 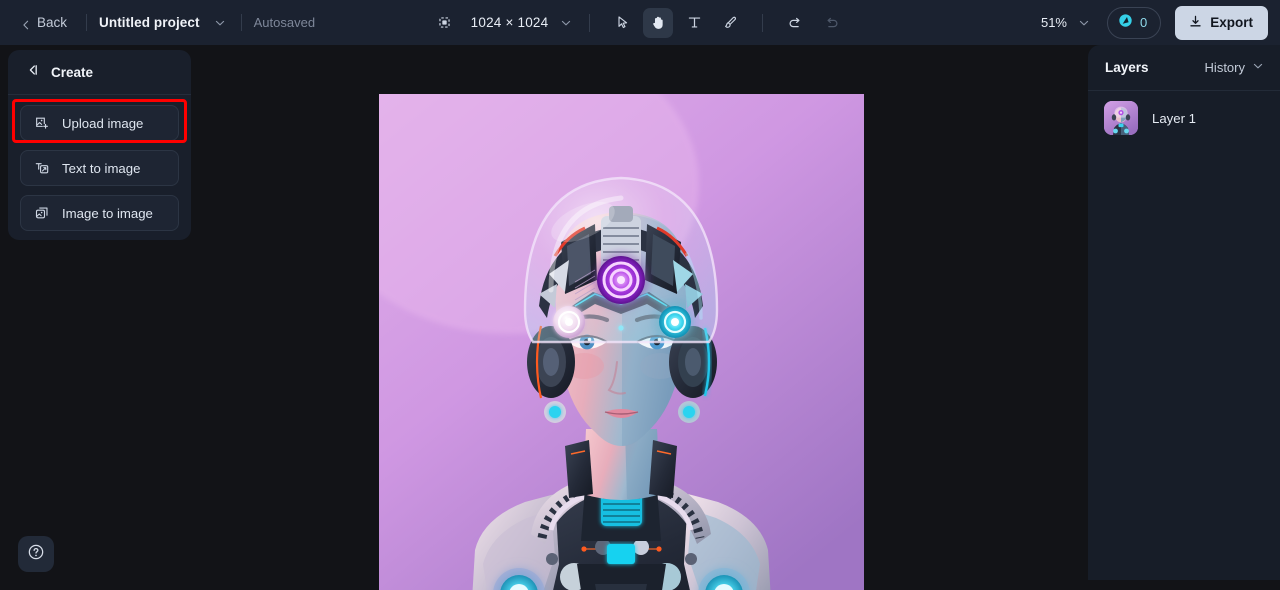 I want to click on redo-button, so click(x=831, y=23).